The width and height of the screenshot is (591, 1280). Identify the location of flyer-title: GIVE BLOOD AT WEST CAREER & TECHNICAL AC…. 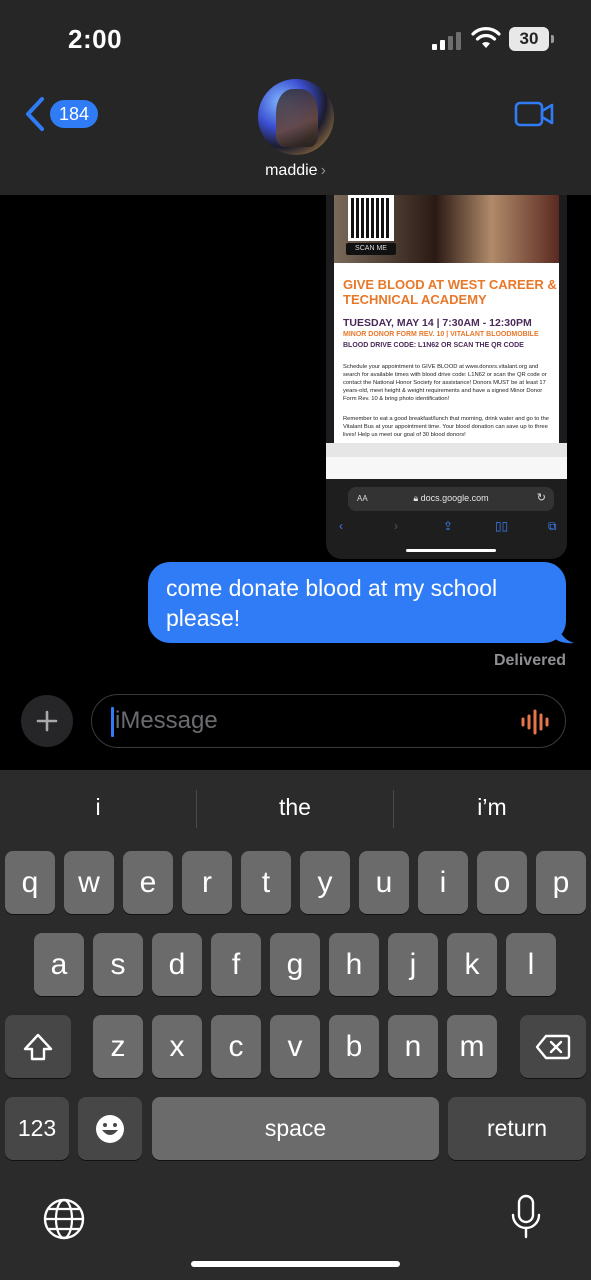
(450, 292).